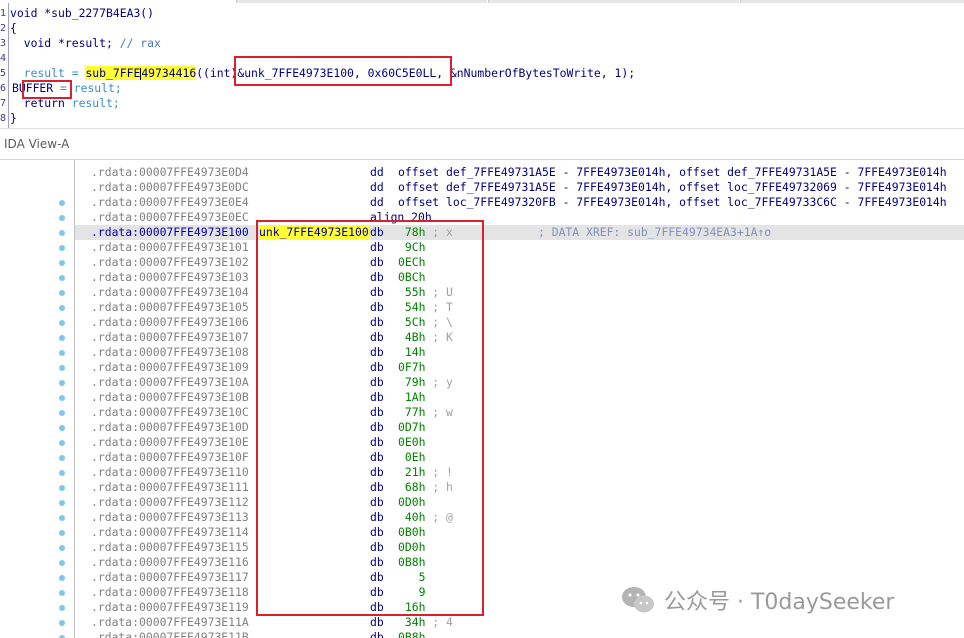 This screenshot has height=638, width=964. Describe the element at coordinates (412, 517) in the screenshot. I see `operand-value: 40h` at that location.